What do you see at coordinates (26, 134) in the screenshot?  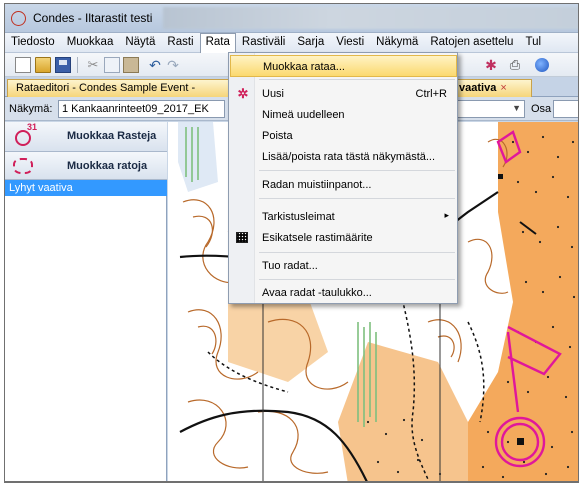 I see `control-circle-icon: 31` at bounding box center [26, 134].